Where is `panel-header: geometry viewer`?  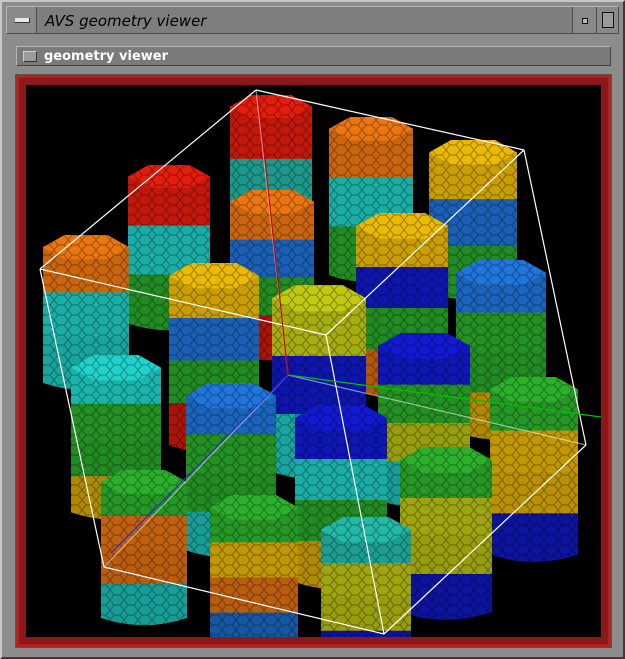
panel-header: geometry viewer is located at coordinates (313, 56).